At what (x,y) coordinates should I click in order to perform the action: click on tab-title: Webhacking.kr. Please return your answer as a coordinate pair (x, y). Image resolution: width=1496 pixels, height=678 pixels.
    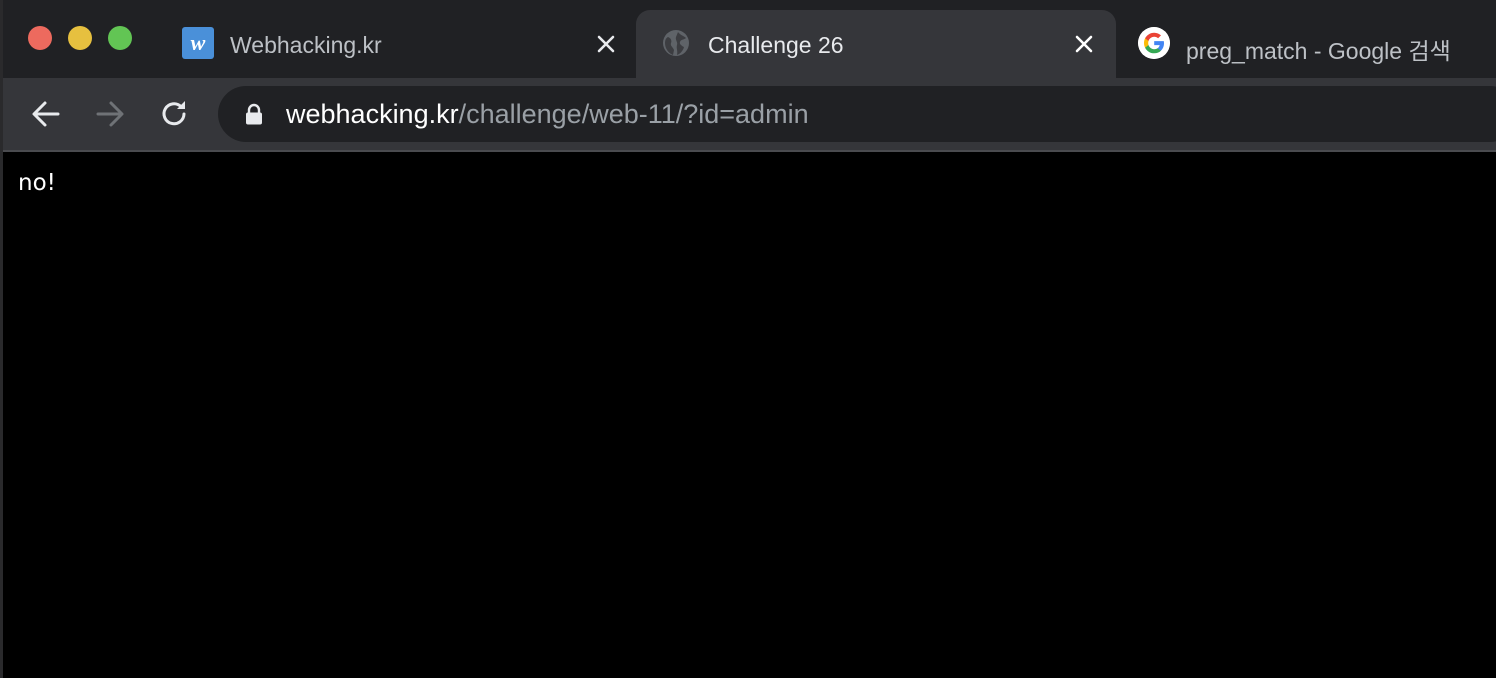
    Looking at the image, I should click on (306, 45).